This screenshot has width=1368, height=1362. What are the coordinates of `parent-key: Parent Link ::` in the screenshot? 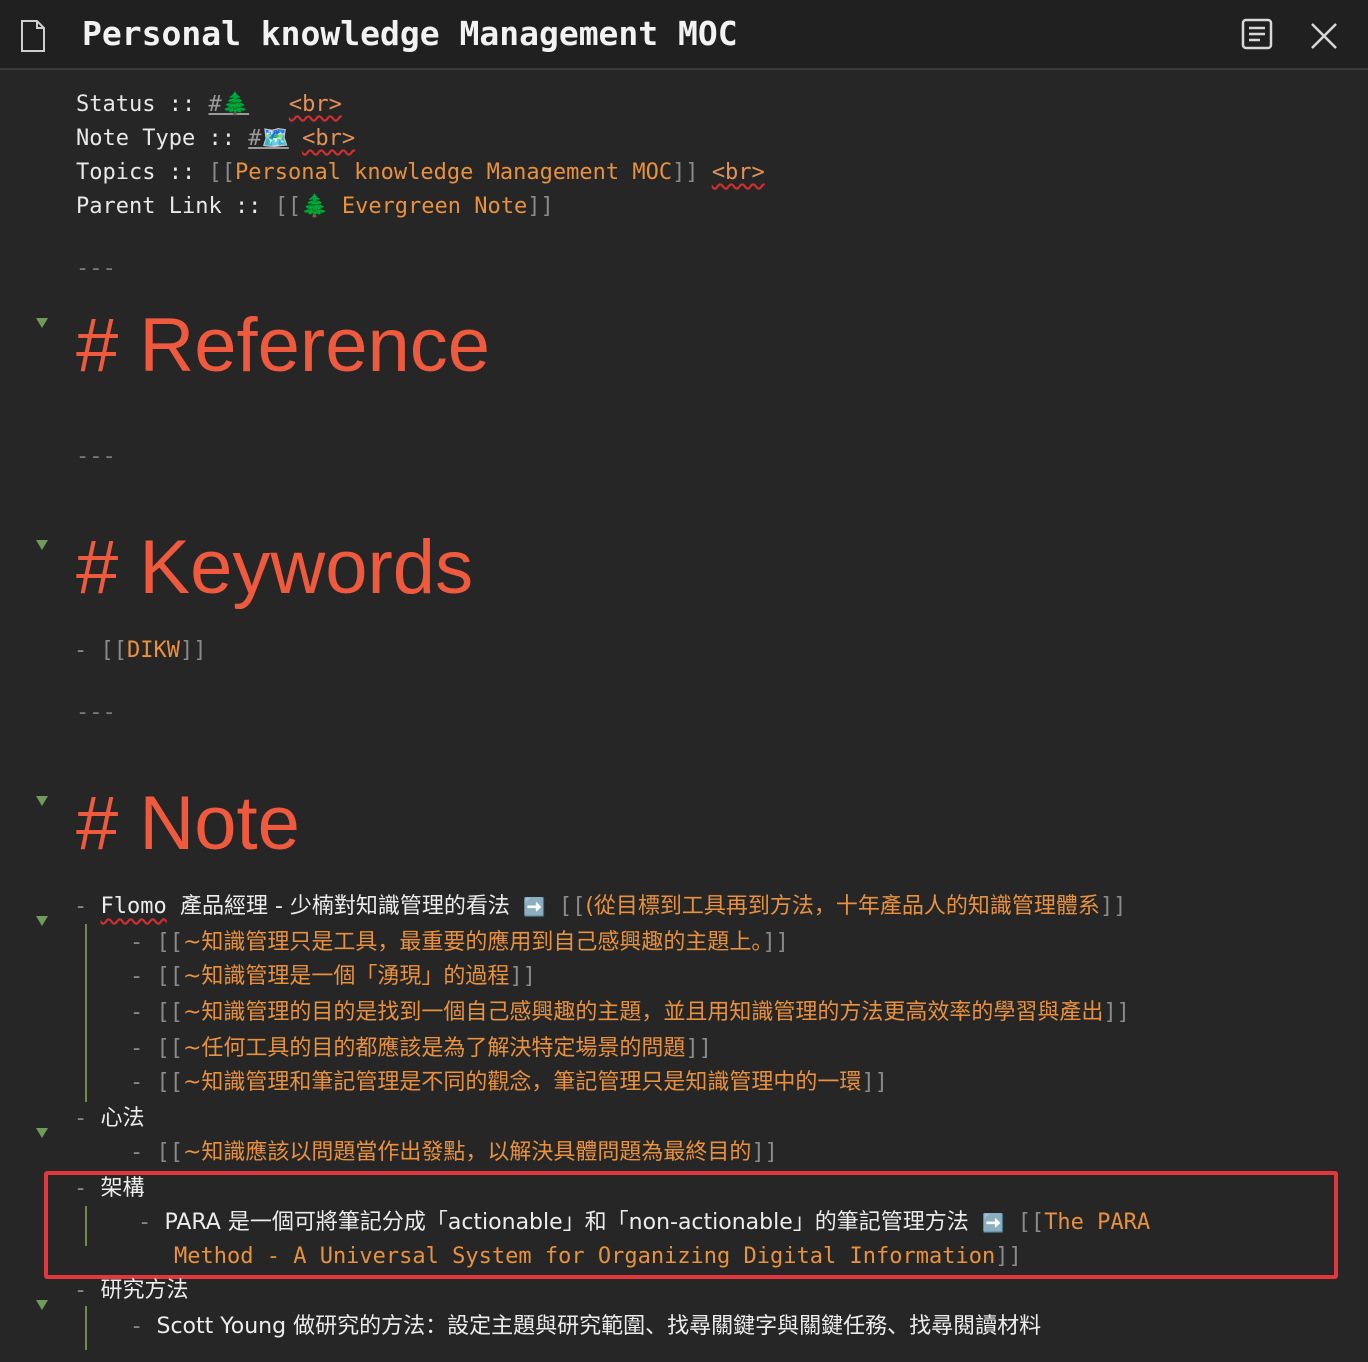 It's located at (169, 206).